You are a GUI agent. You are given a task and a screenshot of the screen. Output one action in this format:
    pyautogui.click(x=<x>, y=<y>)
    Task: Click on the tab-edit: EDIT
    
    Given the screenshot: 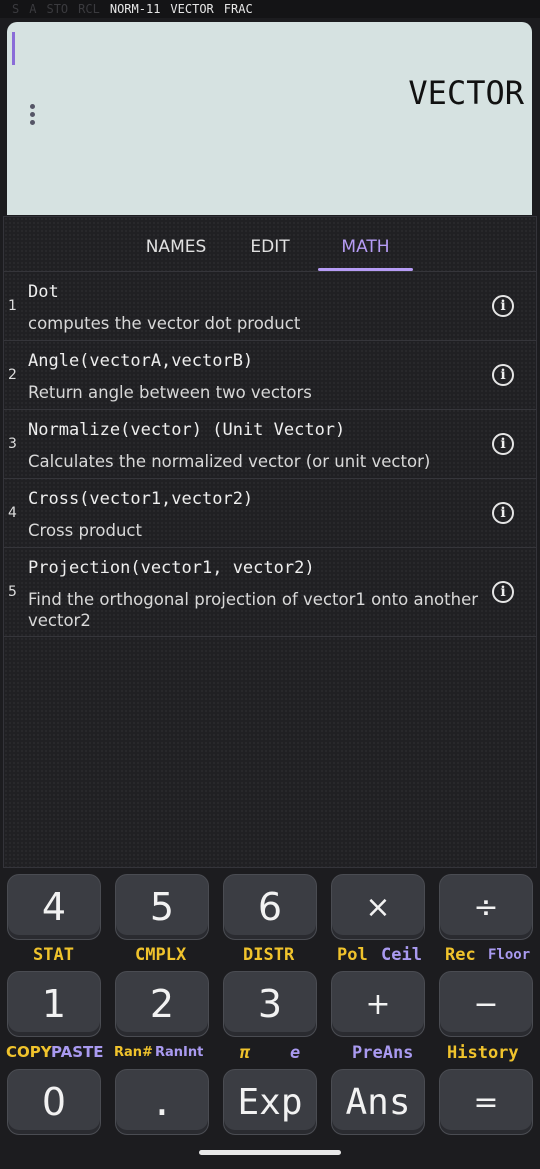 What is the action you would take?
    pyautogui.click(x=270, y=254)
    